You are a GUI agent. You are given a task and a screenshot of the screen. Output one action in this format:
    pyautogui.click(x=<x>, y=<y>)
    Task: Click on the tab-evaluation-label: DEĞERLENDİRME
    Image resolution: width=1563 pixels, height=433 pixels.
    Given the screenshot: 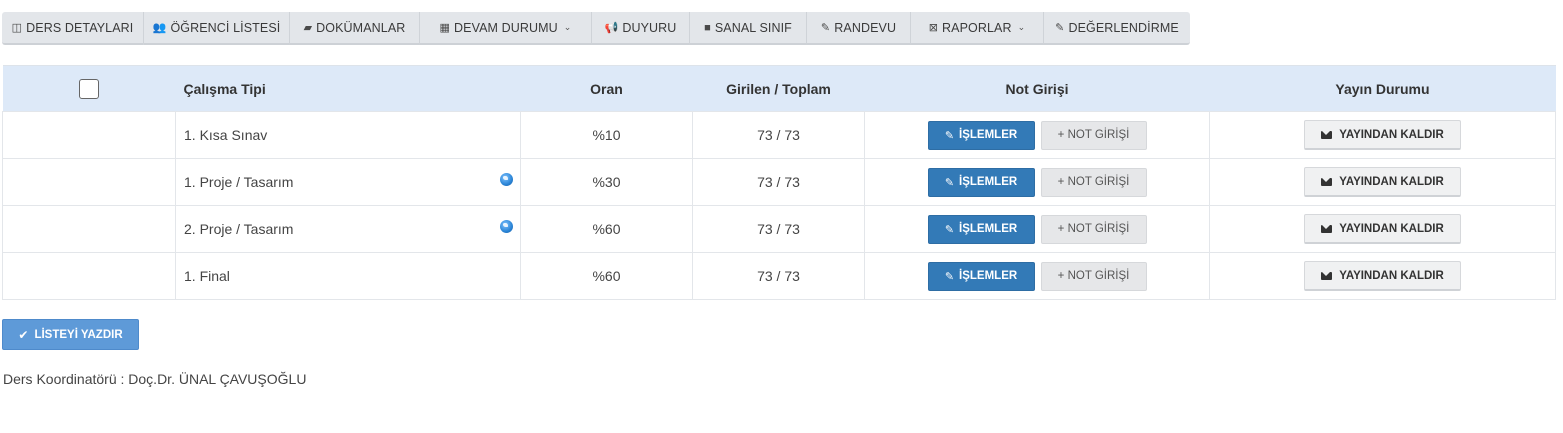 What is the action you would take?
    pyautogui.click(x=1123, y=27)
    